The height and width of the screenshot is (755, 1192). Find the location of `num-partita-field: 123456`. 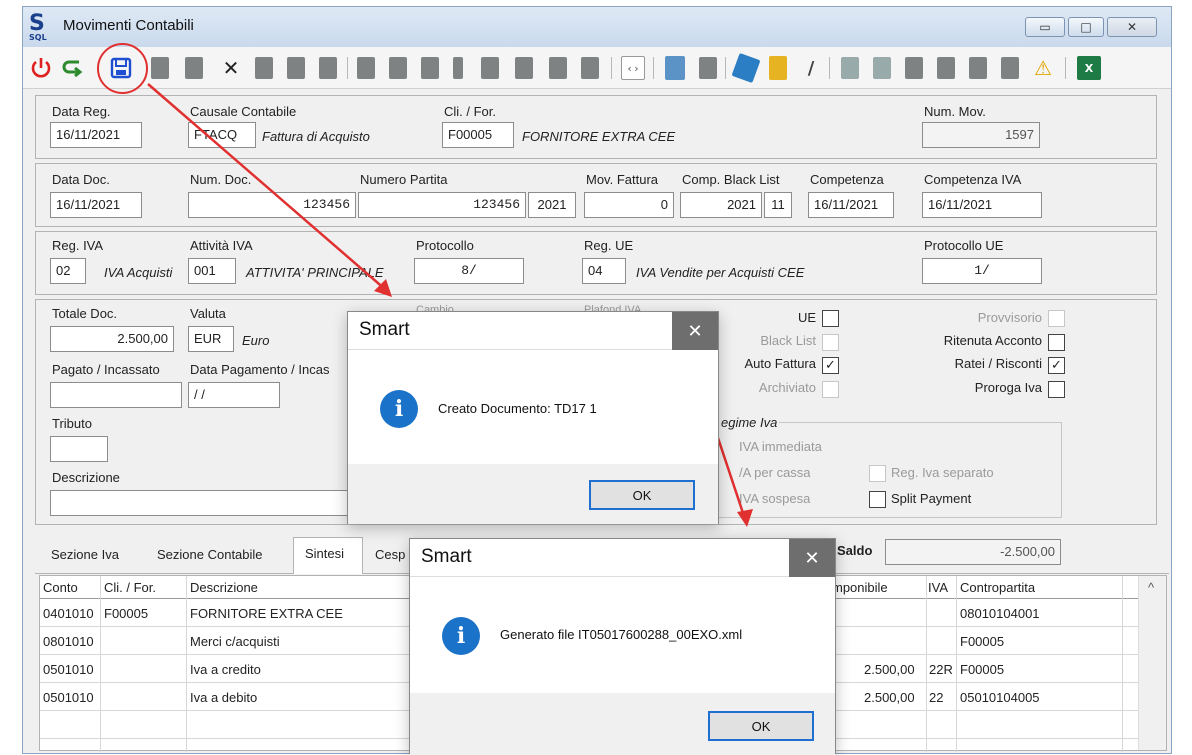

num-partita-field: 123456 is located at coordinates (442, 205).